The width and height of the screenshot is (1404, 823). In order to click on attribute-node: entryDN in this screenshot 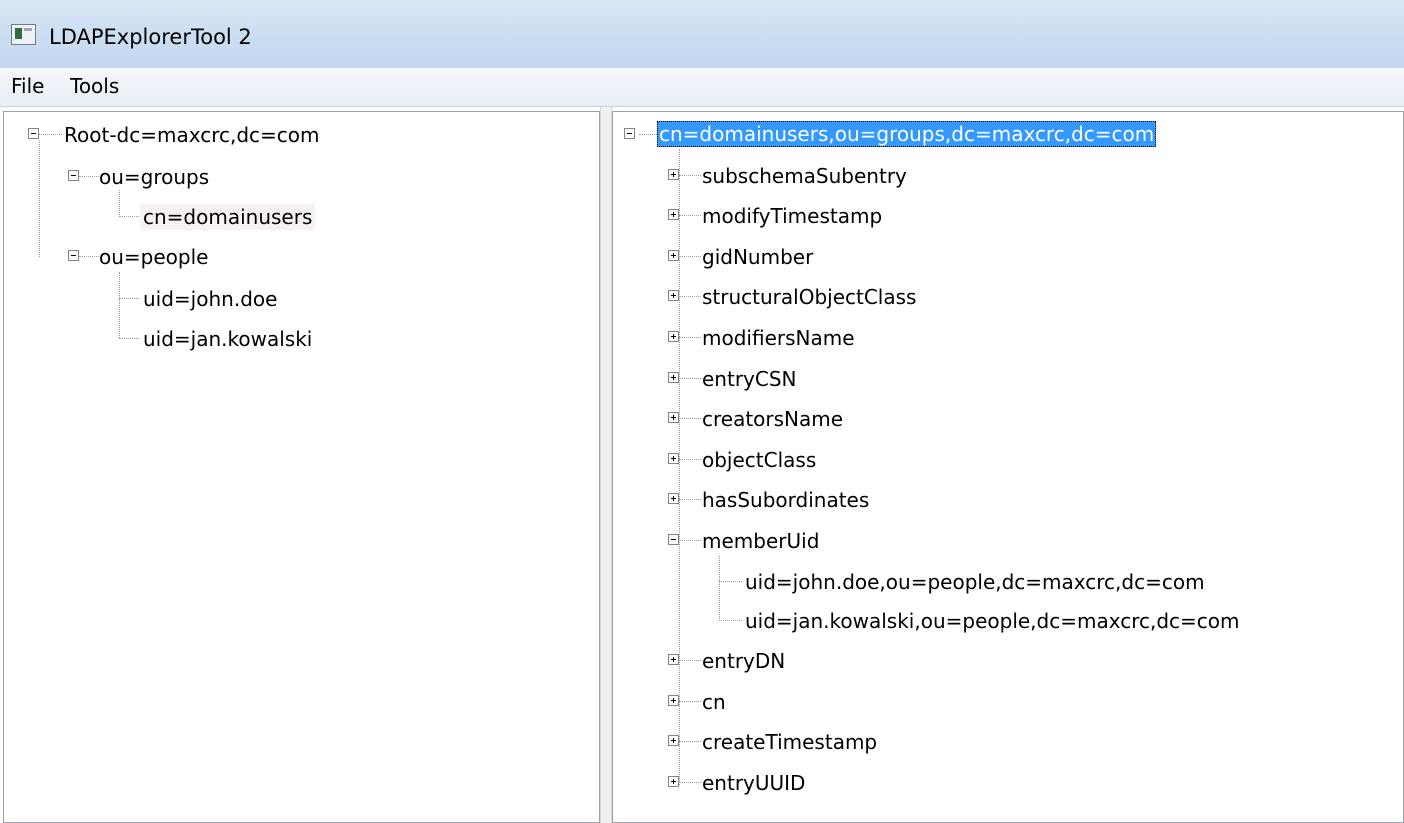, I will do `click(743, 661)`.